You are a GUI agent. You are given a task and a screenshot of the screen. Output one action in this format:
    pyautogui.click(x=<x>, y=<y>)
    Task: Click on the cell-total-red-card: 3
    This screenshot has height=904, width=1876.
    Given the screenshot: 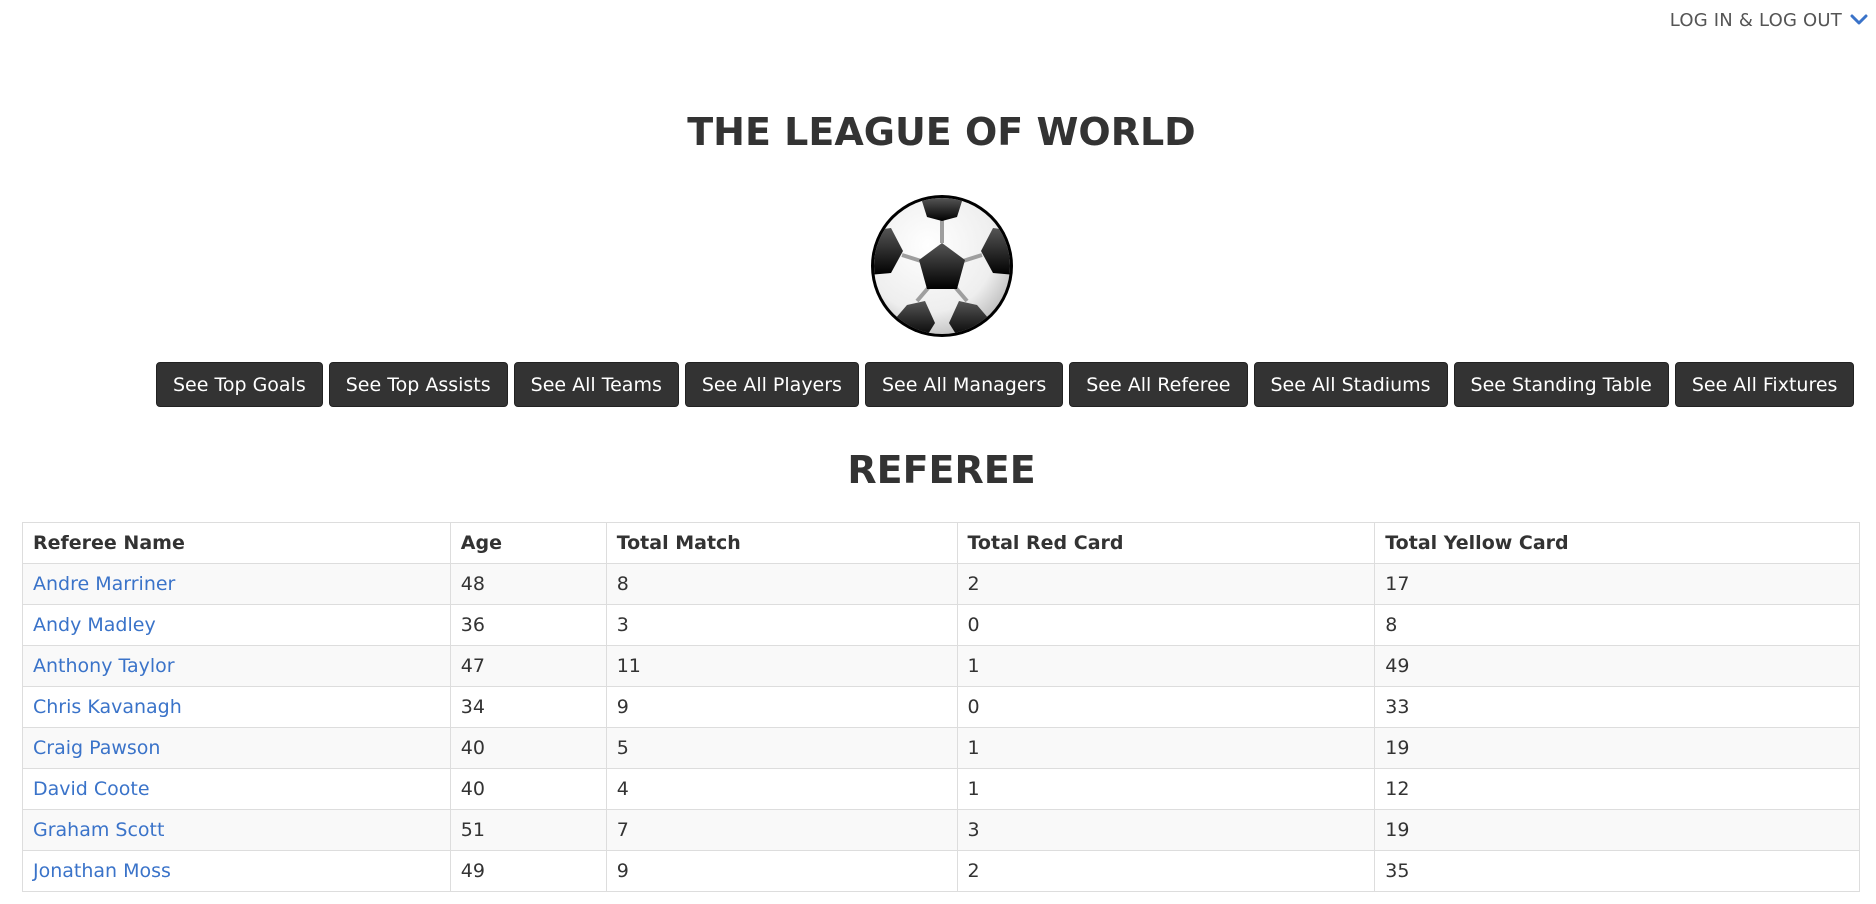 What is the action you would take?
    pyautogui.click(x=1166, y=830)
    